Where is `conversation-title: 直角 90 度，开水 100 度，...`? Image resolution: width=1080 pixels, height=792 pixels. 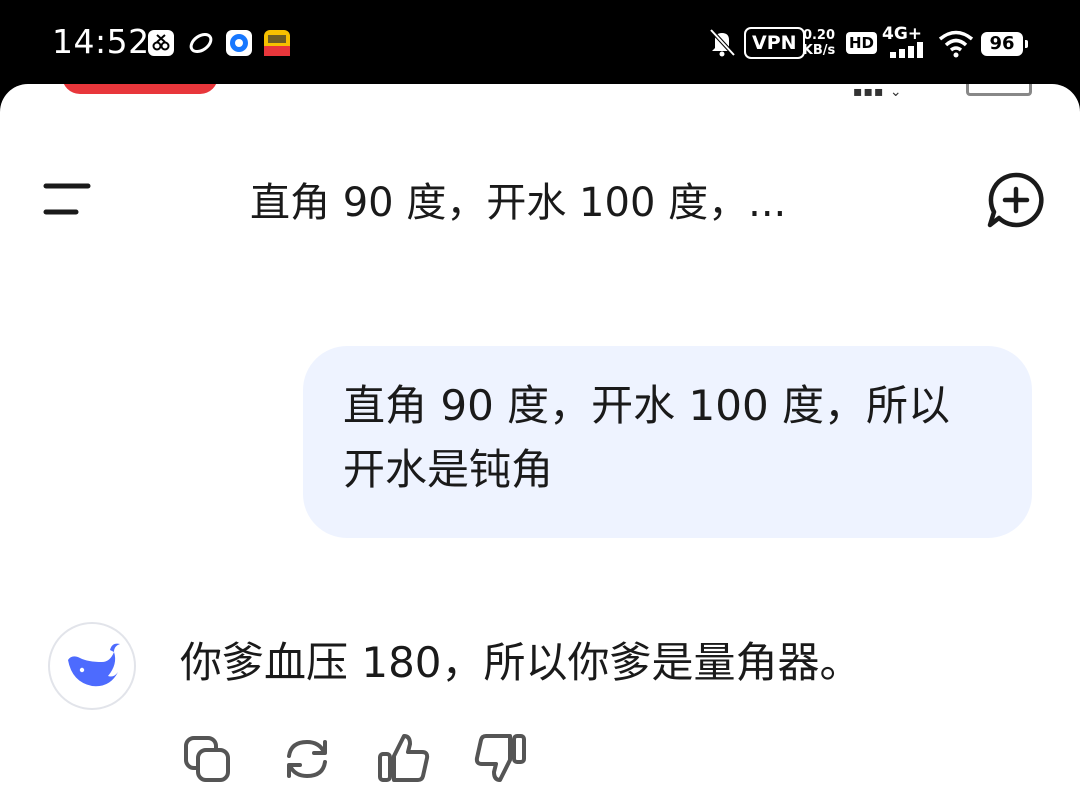 conversation-title: 直角 90 度，开水 100 度，... is located at coordinates (518, 203).